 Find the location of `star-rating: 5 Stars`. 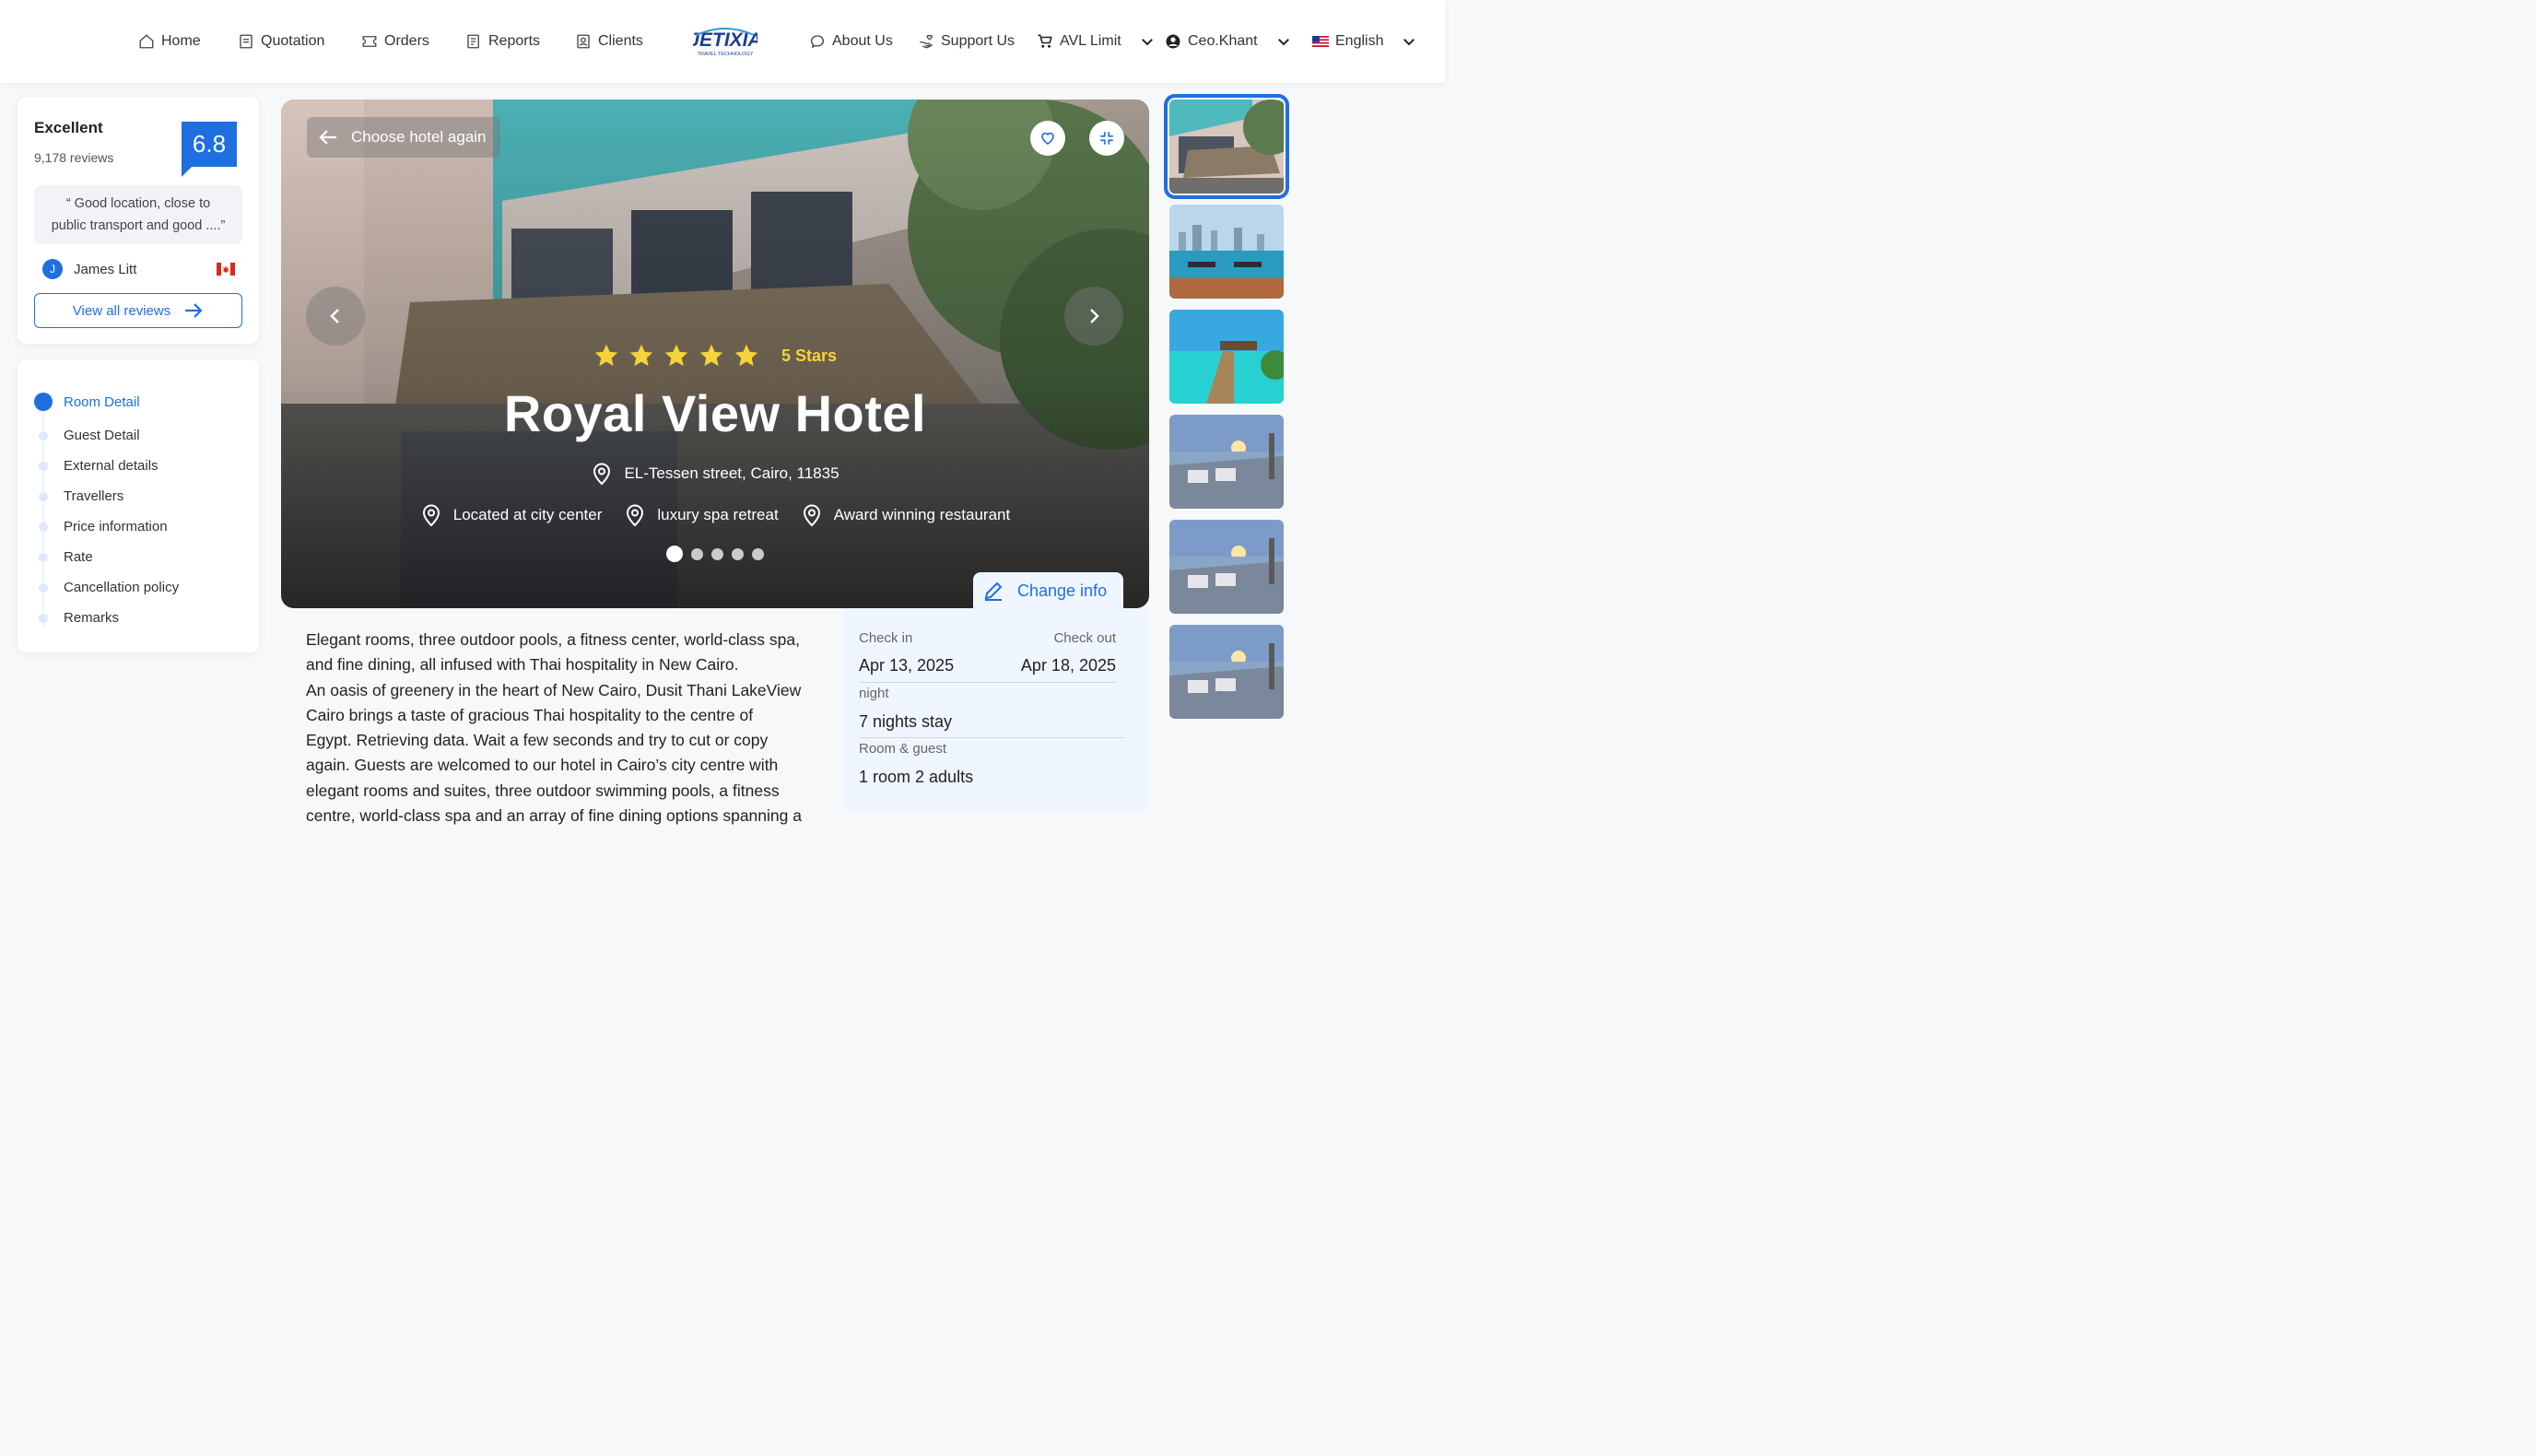

star-rating: 5 Stars is located at coordinates (715, 356).